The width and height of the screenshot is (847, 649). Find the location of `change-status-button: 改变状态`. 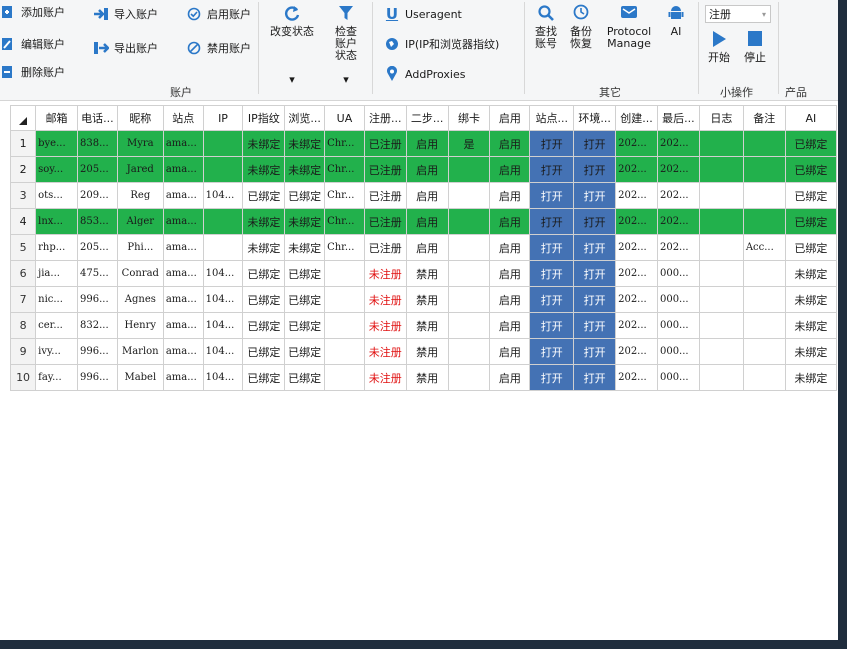

change-status-button: 改变状态 is located at coordinates (292, 21).